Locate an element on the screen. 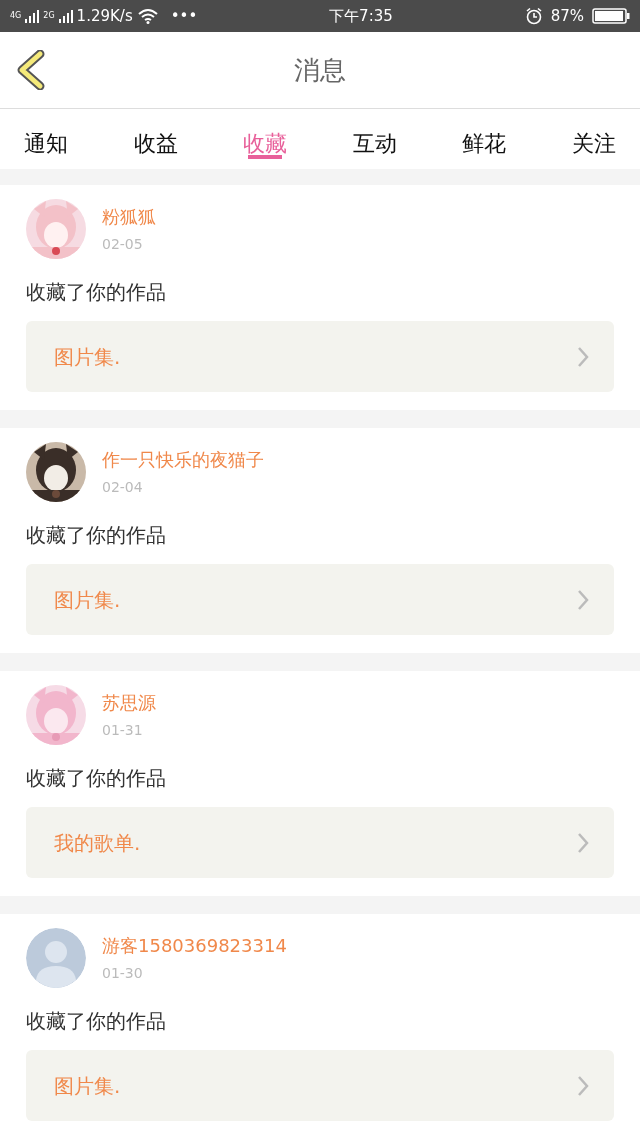 This screenshot has width=640, height=1138. network-speed: 1.29K/s is located at coordinates (104, 16).